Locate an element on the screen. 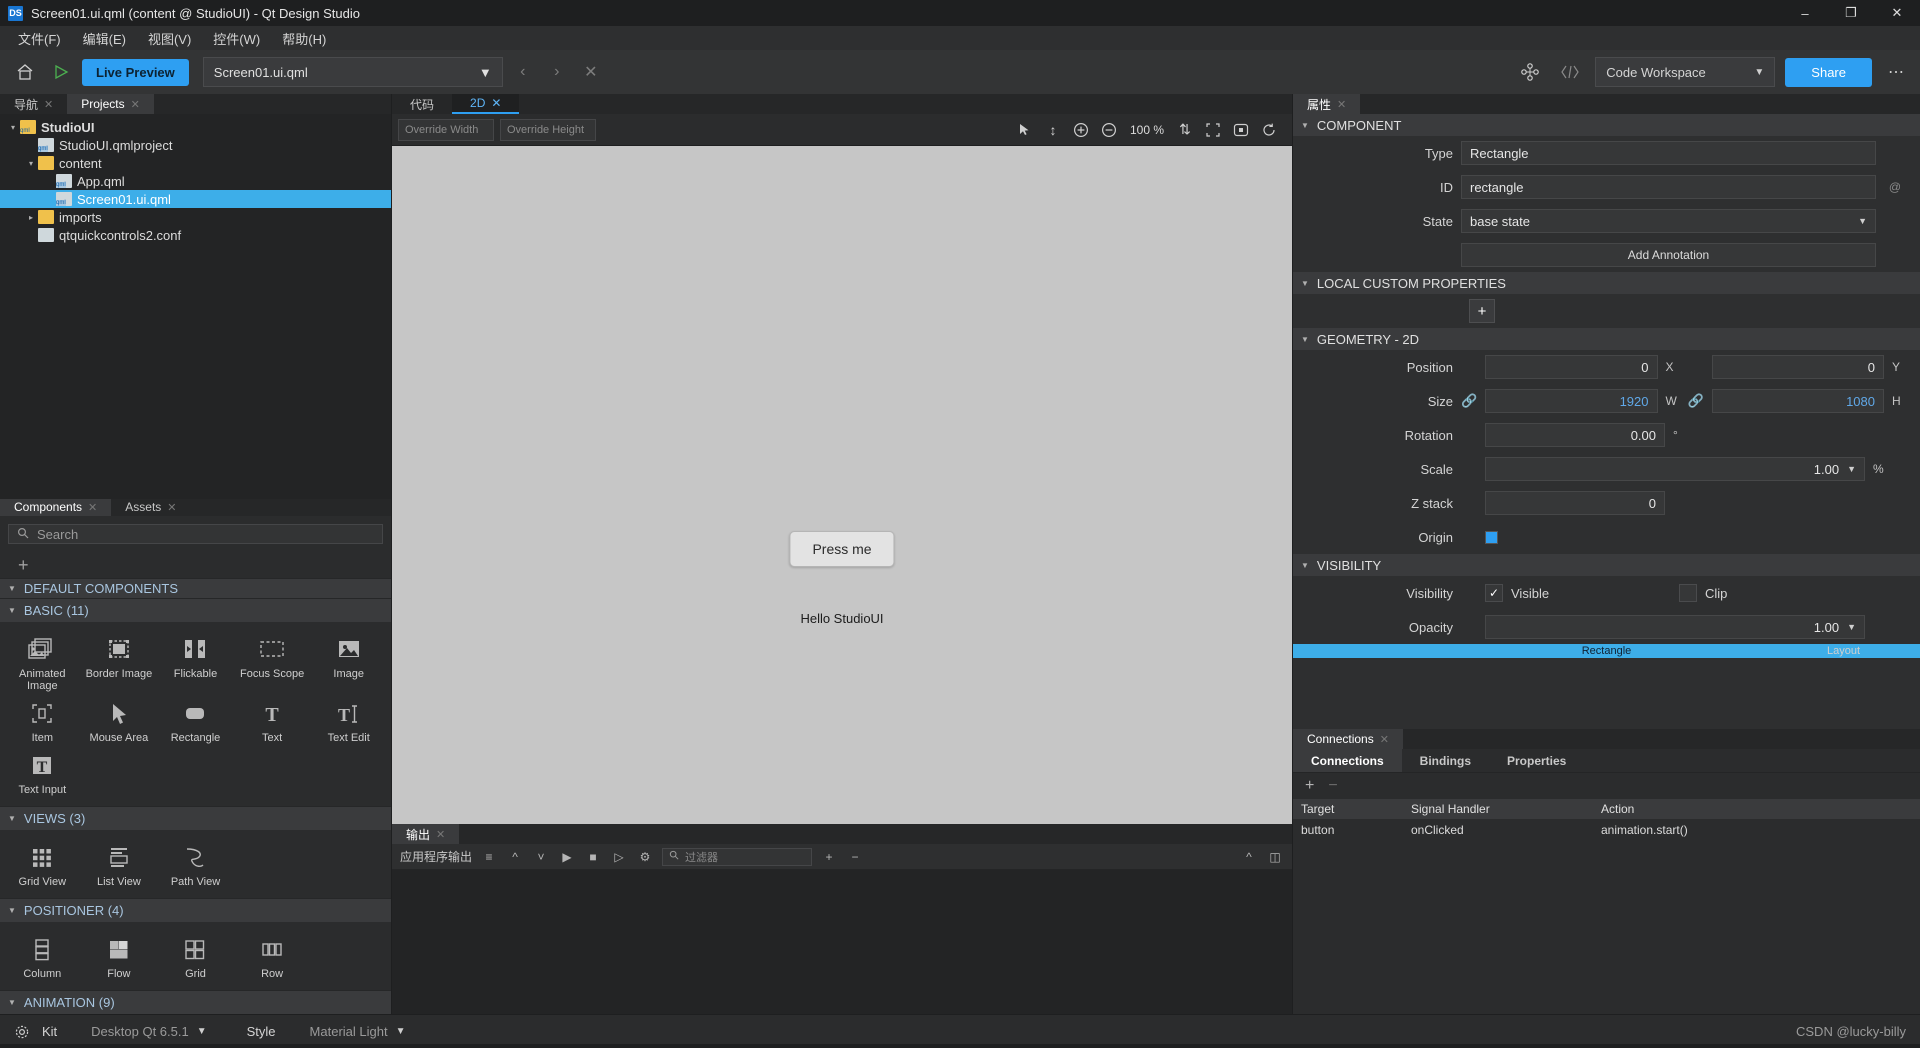 The image size is (1920, 1048). tab-code: 代码 is located at coordinates (422, 104).